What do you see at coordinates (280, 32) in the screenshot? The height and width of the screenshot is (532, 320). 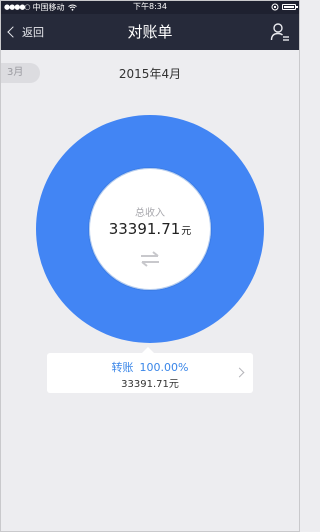 I see `user-list-icon` at bounding box center [280, 32].